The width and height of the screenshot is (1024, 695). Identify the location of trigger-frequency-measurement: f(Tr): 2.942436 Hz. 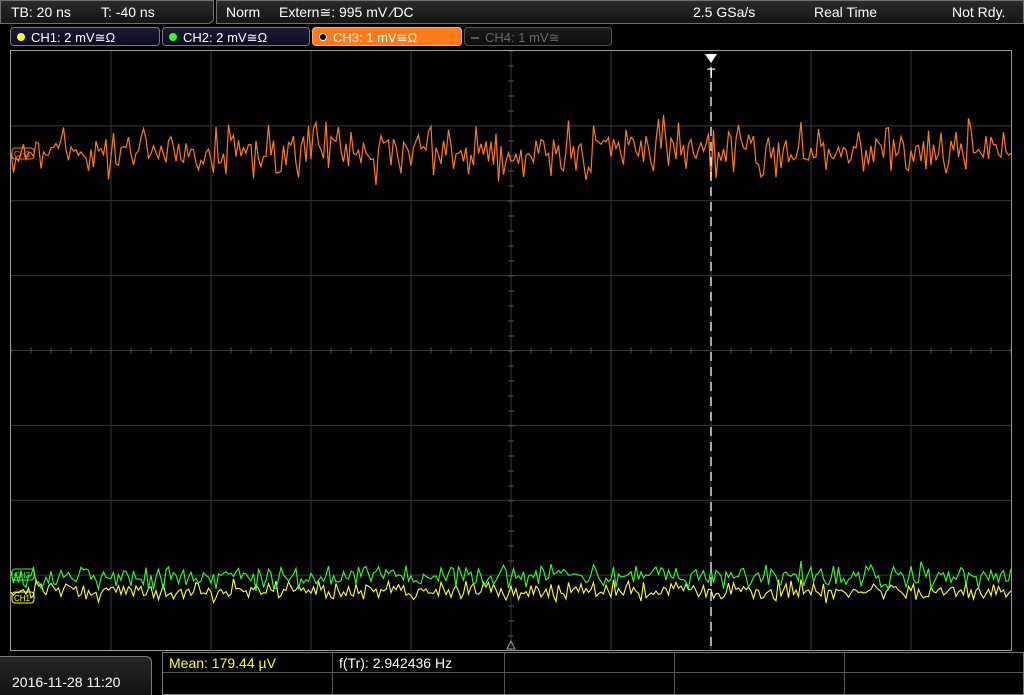
(395, 663).